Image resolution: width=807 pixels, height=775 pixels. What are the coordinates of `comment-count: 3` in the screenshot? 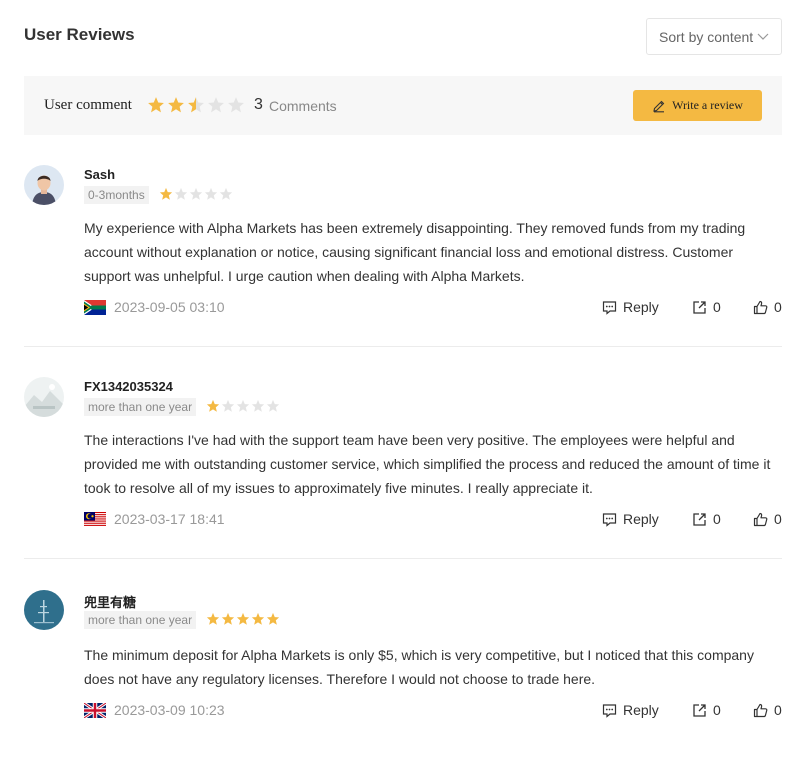 It's located at (258, 104).